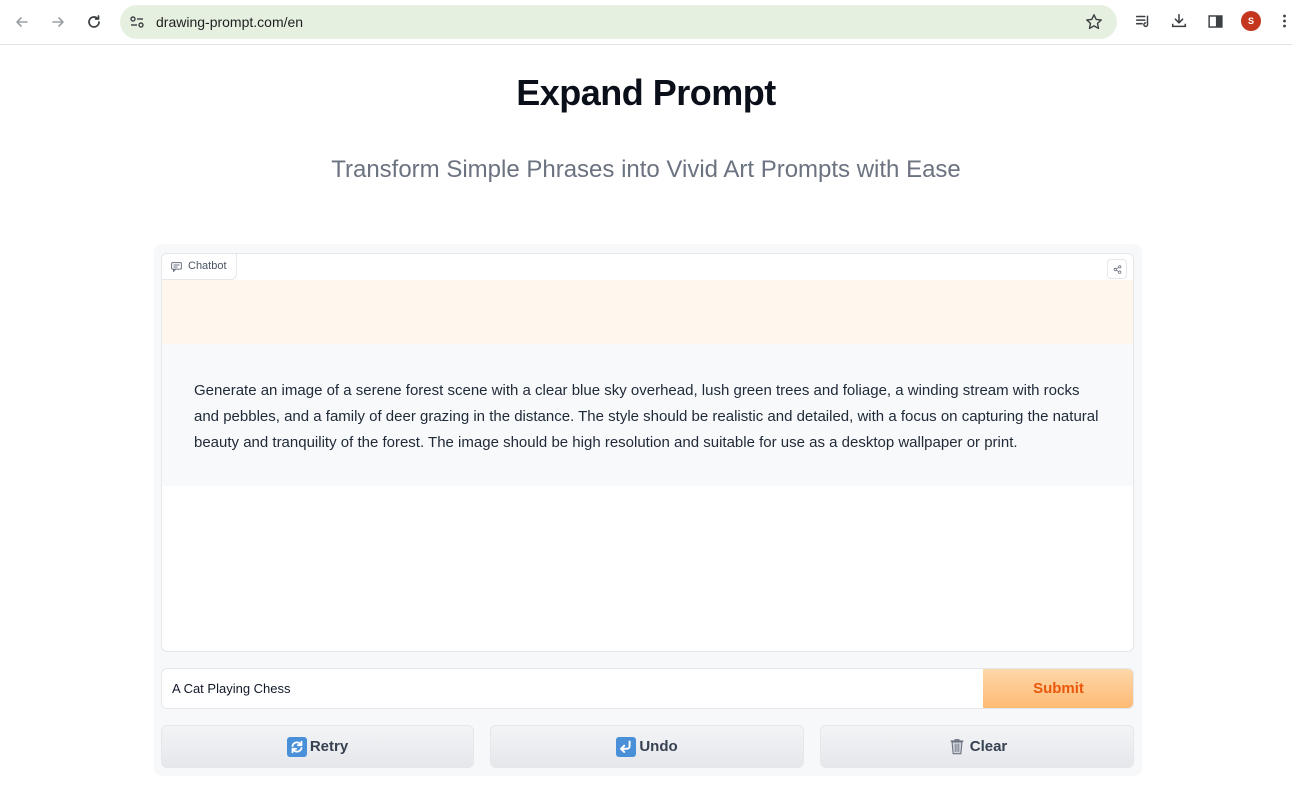  I want to click on url-text: drawing-prompt.com/en, so click(230, 22).